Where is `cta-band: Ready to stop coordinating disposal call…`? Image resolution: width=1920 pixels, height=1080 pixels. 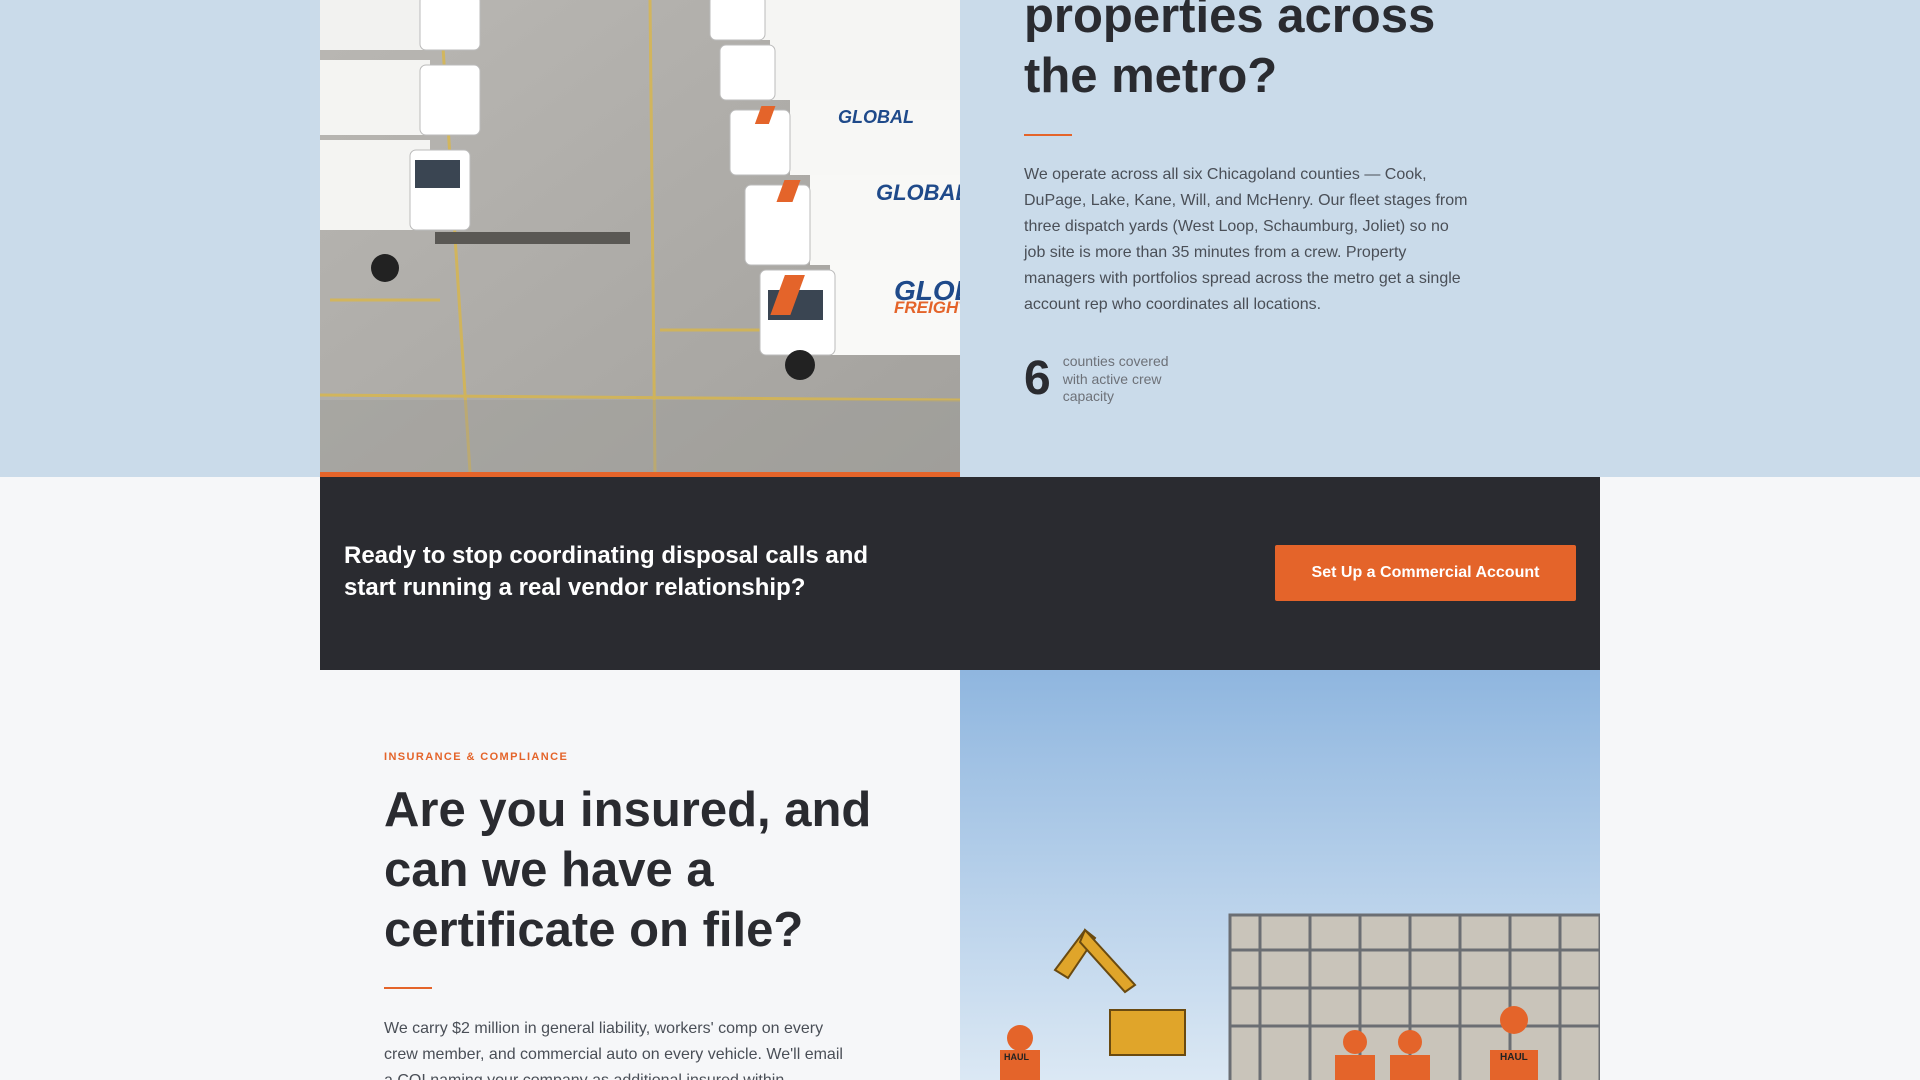 cta-band: Ready to stop coordinating disposal call… is located at coordinates (960, 573).